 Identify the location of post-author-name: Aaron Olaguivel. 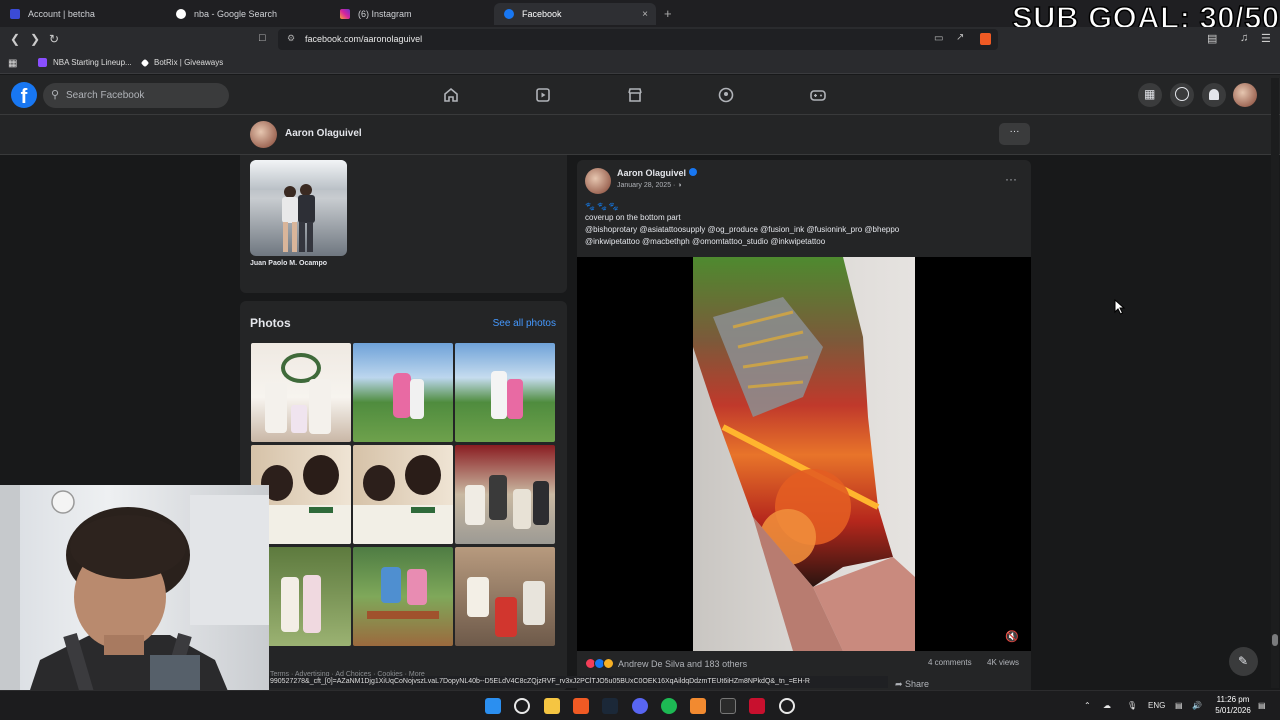
(651, 173).